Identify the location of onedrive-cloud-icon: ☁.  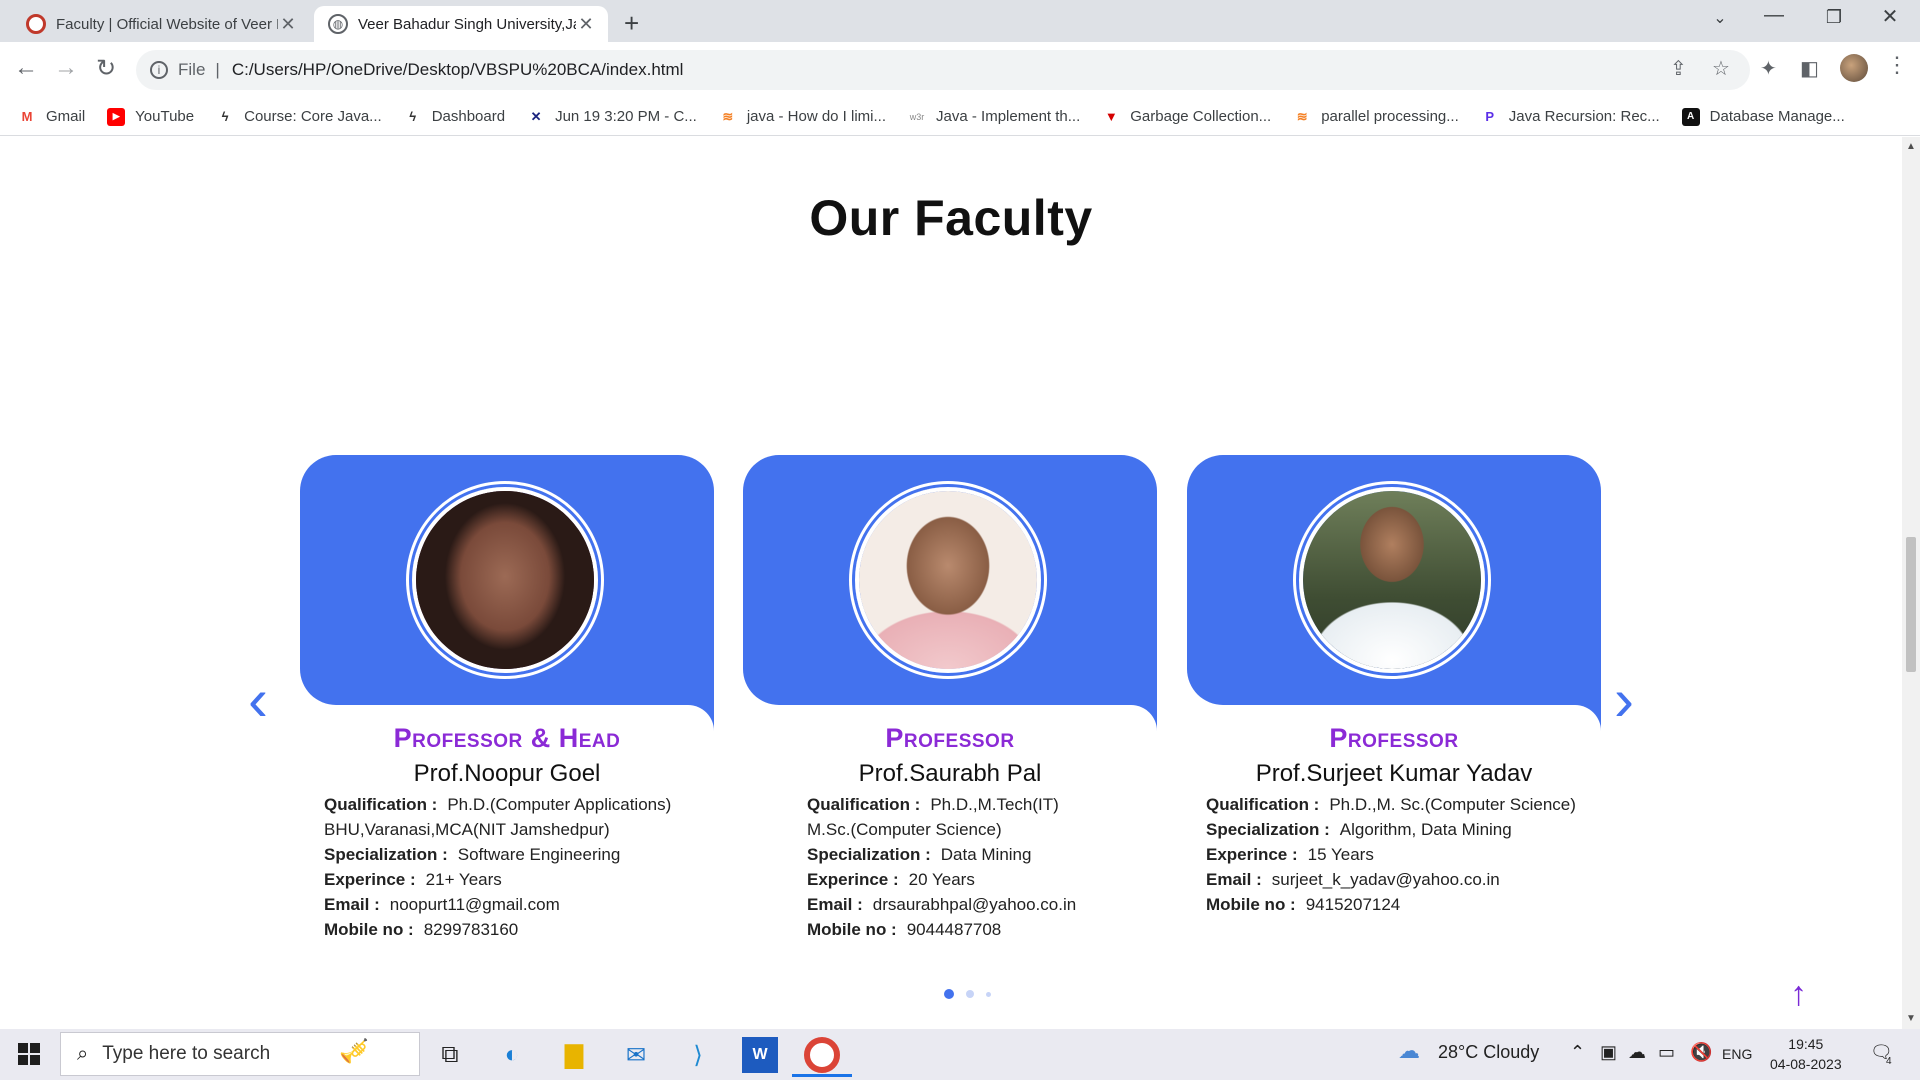
(1637, 1052).